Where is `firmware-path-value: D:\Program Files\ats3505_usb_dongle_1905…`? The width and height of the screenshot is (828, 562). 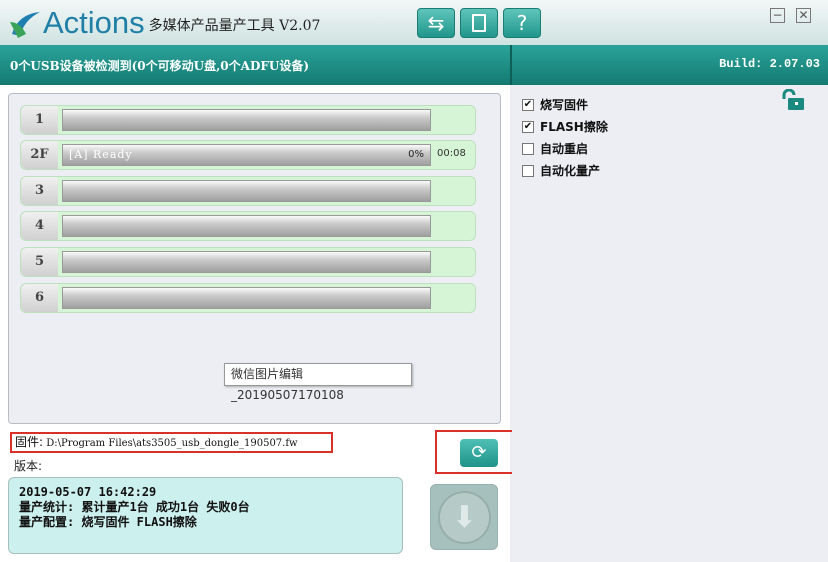
firmware-path-value: D:\Program Files\ats3505_usb_dongle_1905… is located at coordinates (172, 443).